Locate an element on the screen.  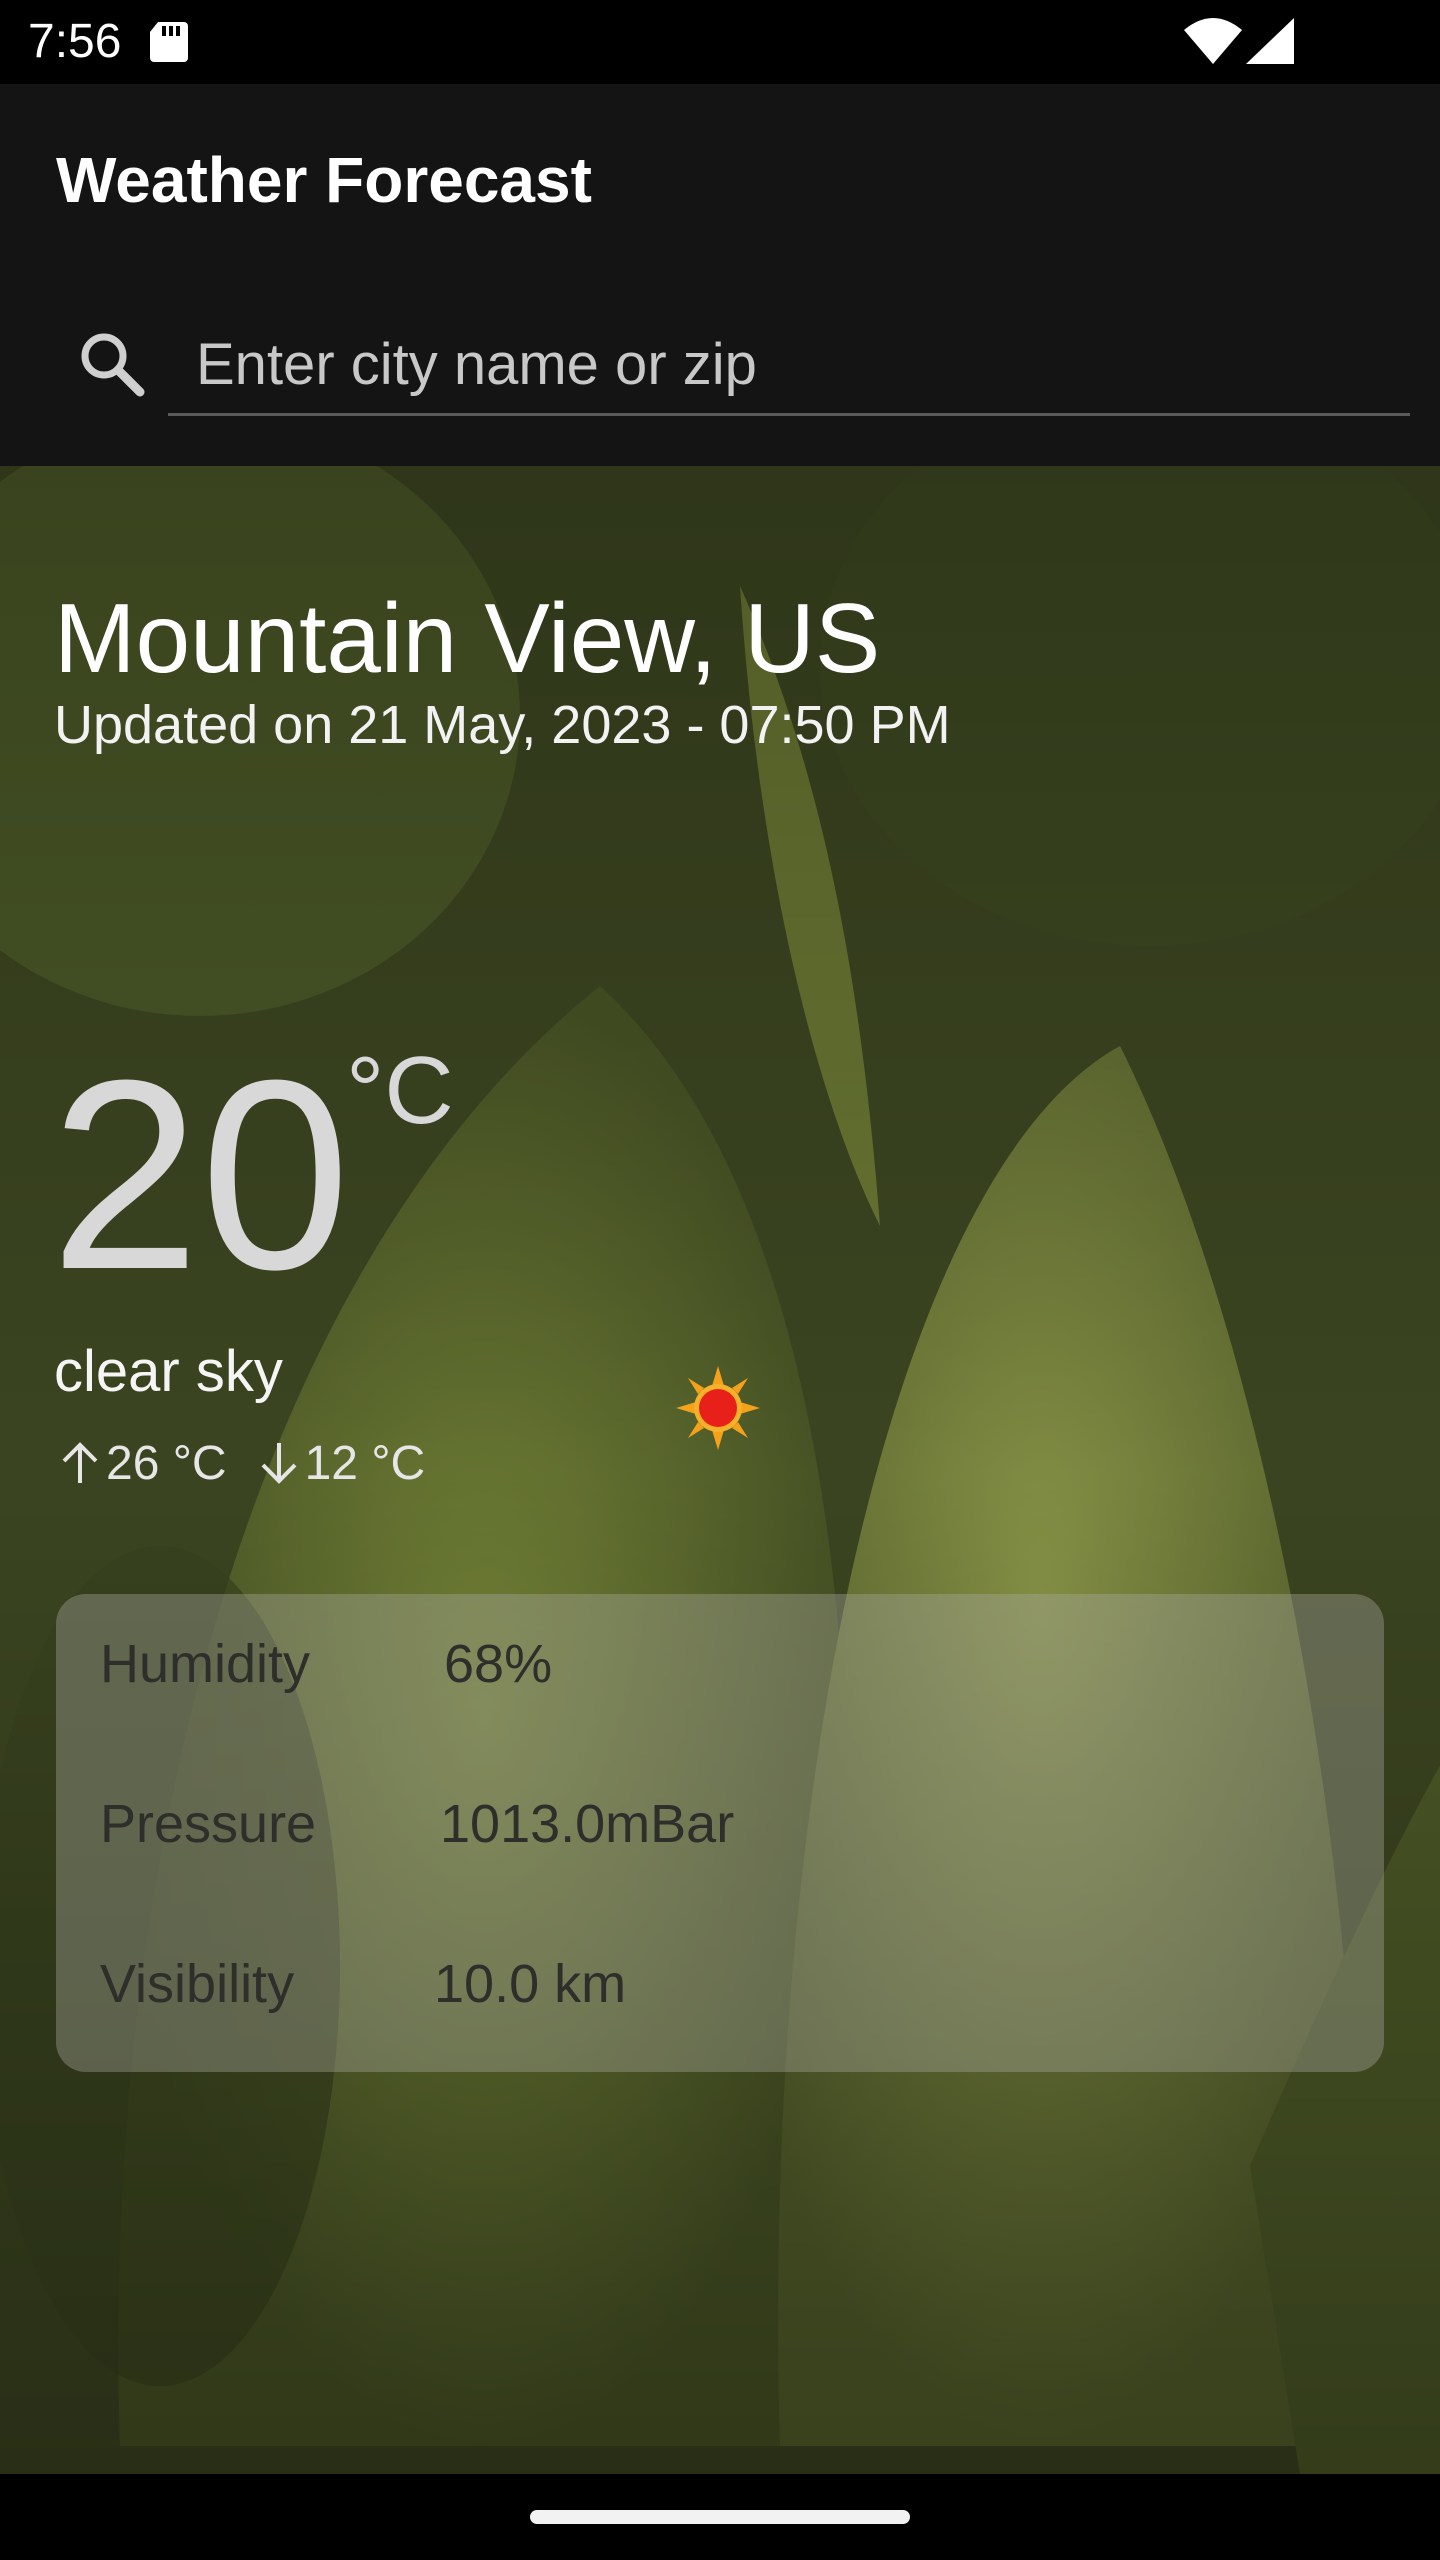
city-search-input is located at coordinates (789, 366).